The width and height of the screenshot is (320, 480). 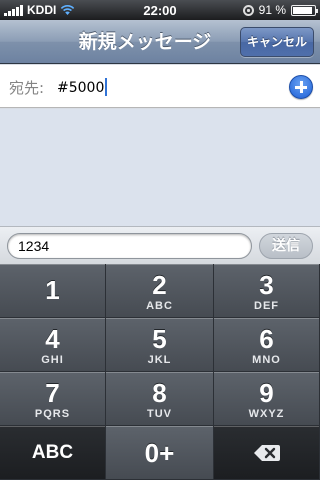 I want to click on compose-bar: 1234 送信, so click(x=160, y=245).